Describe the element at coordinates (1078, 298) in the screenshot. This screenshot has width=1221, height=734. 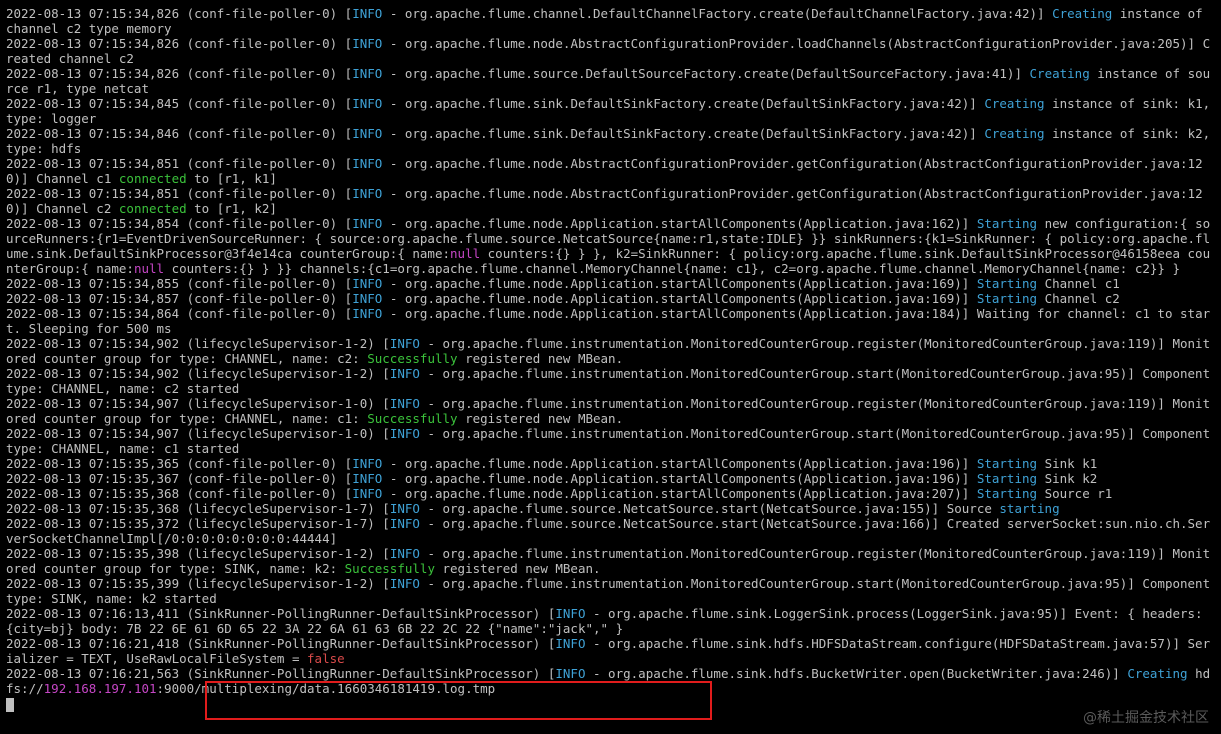
I see `log-text: Channel c2` at that location.